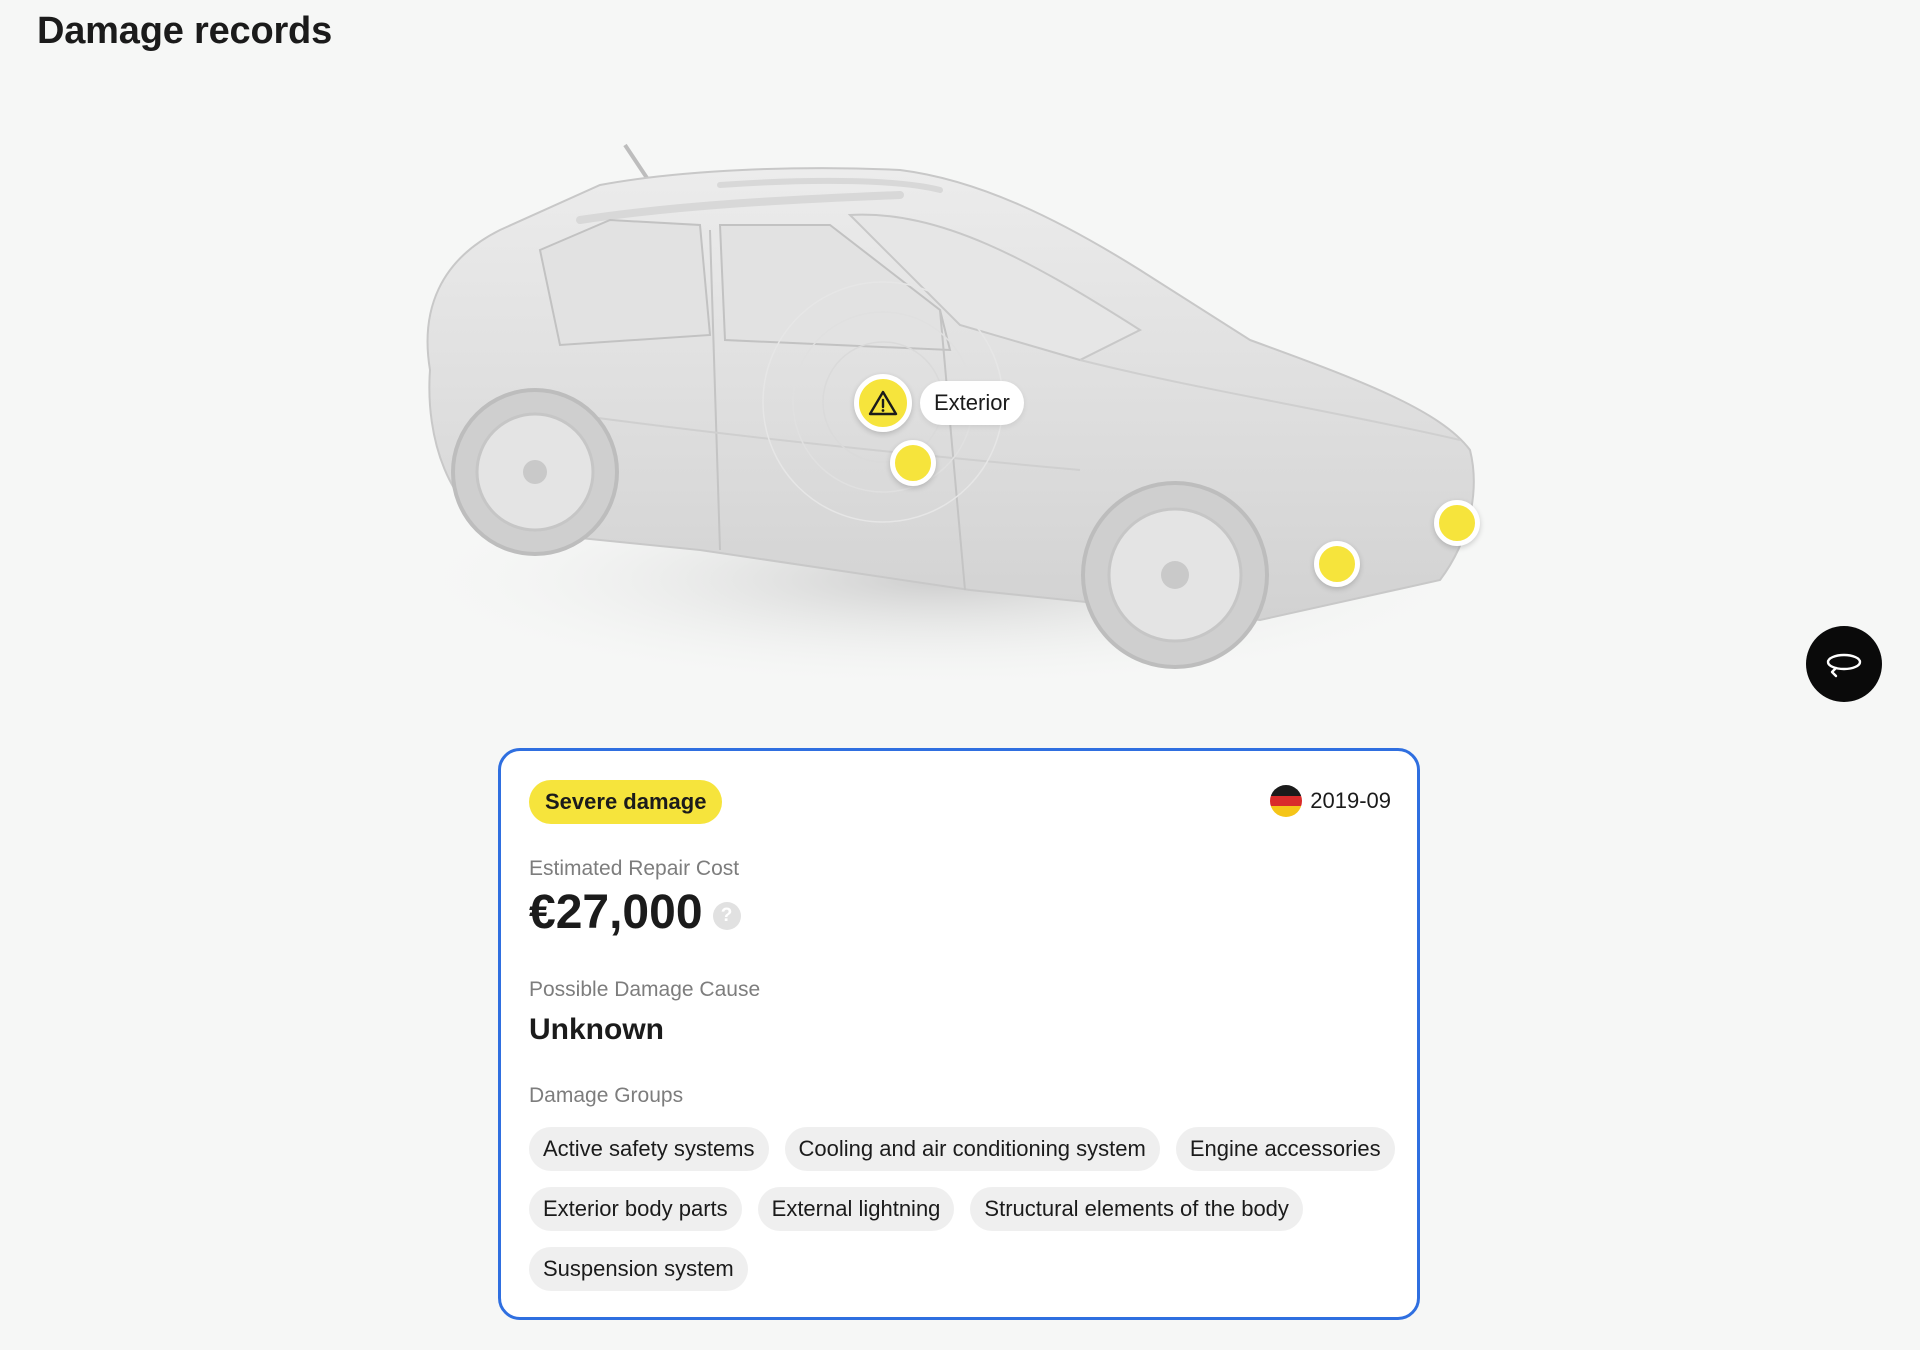 The width and height of the screenshot is (1920, 1350). Describe the element at coordinates (616, 912) in the screenshot. I see `cost-value: €27,000` at that location.